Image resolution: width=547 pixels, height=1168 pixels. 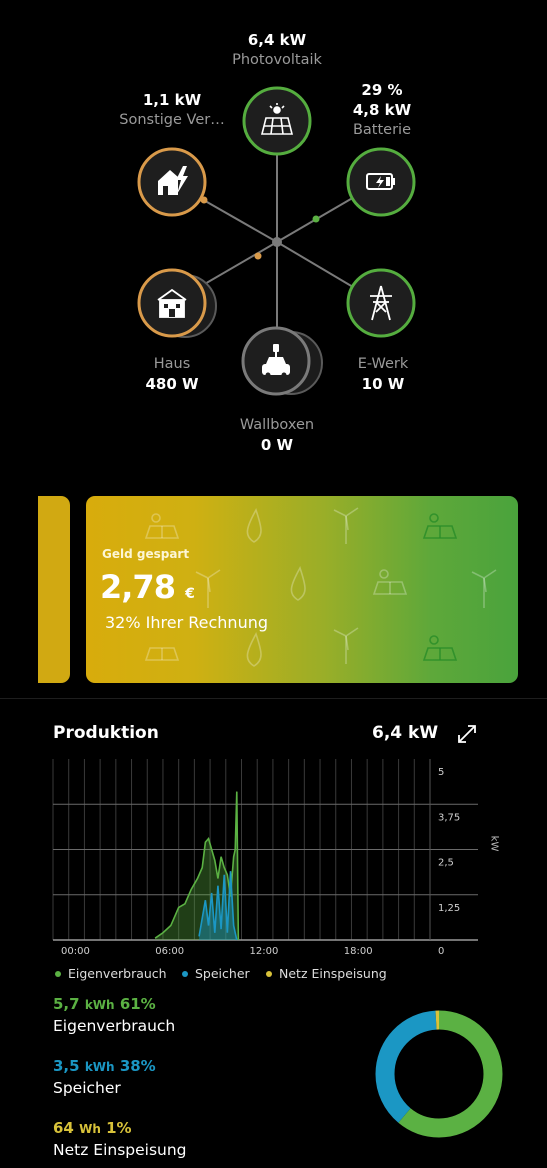 I want to click on stat-name: Eigenverbrauch, so click(x=114, y=1026).